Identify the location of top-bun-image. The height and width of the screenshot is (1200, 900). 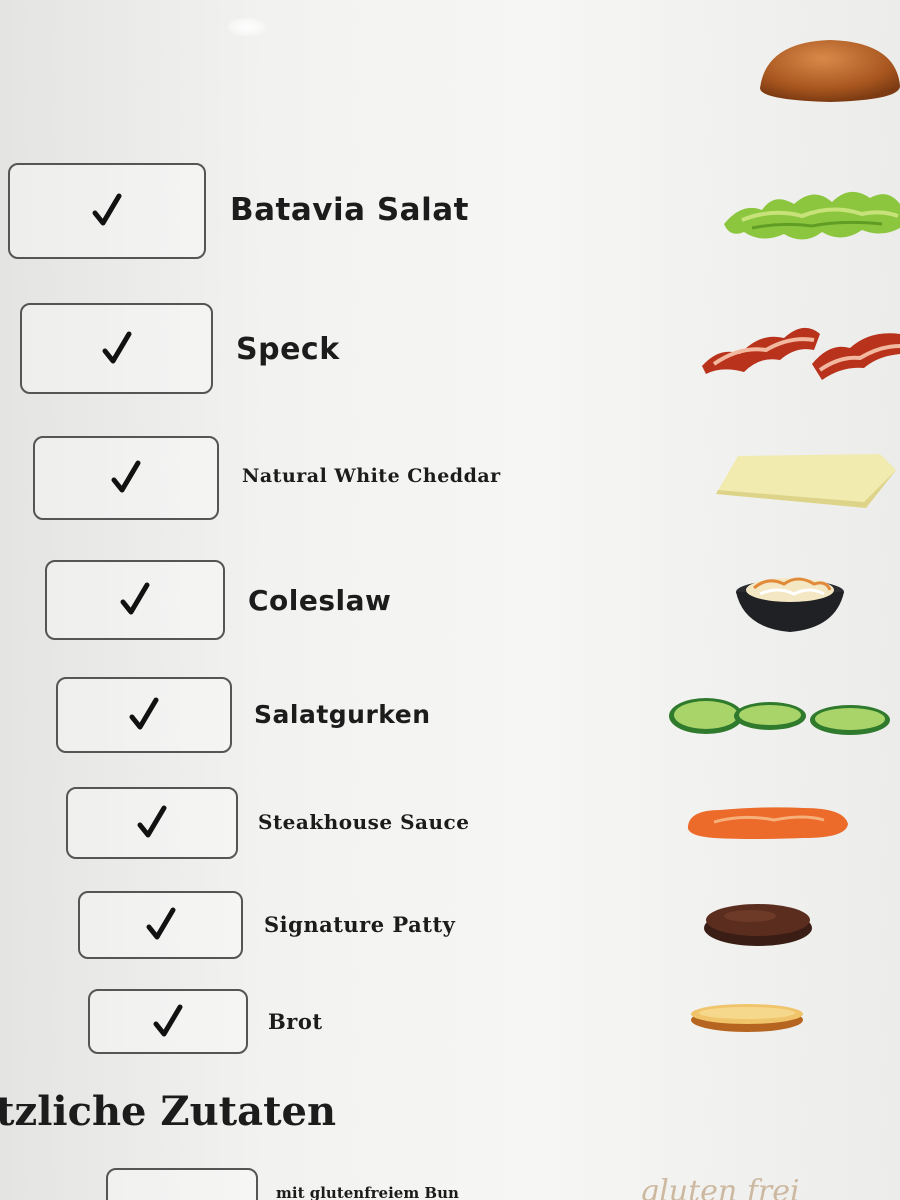
(830, 71).